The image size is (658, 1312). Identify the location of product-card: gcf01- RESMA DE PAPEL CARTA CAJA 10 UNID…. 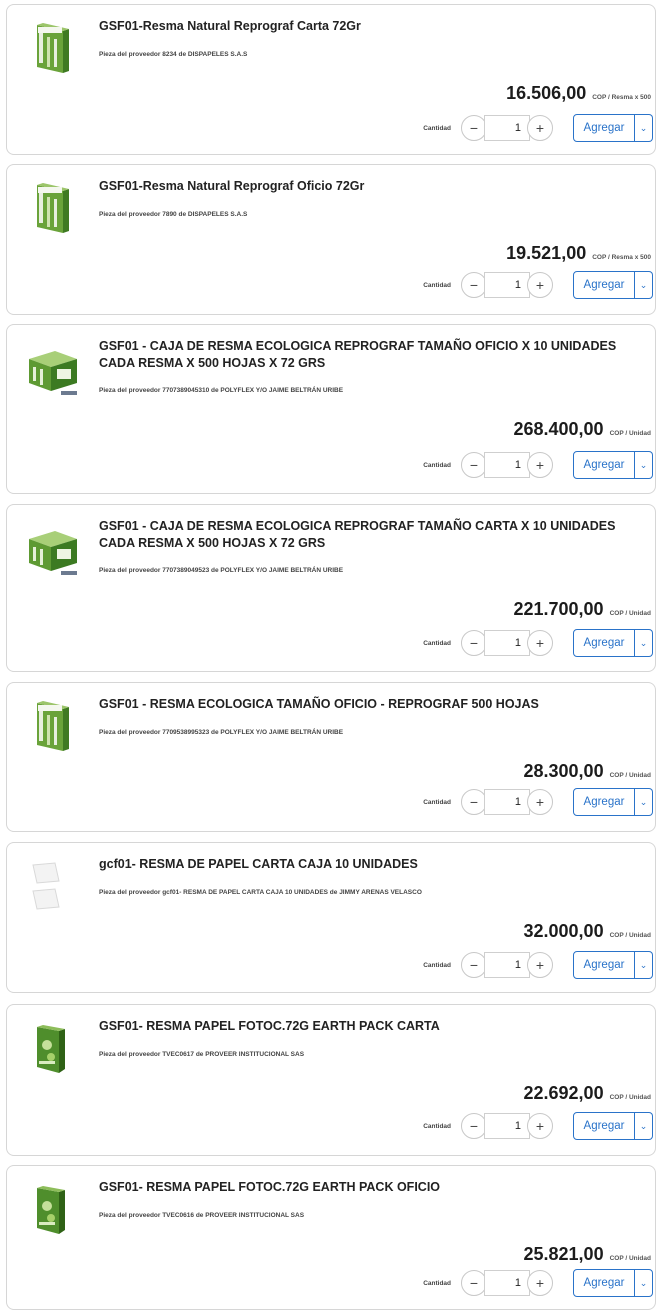
(331, 917).